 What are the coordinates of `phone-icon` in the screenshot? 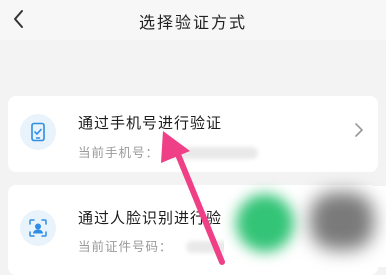 It's located at (38, 132).